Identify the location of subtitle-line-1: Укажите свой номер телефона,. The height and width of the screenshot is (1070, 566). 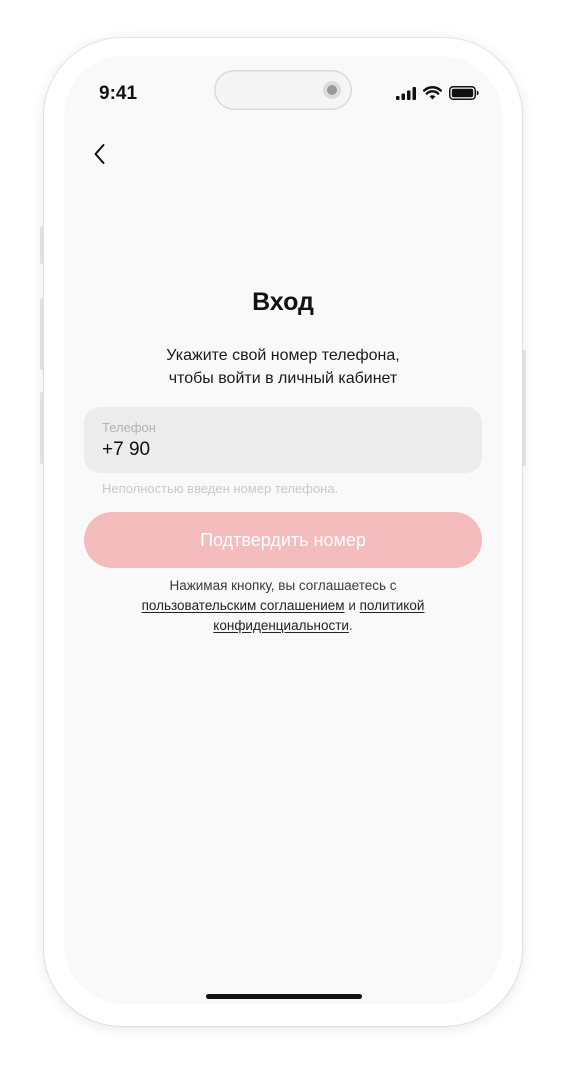
(283, 355).